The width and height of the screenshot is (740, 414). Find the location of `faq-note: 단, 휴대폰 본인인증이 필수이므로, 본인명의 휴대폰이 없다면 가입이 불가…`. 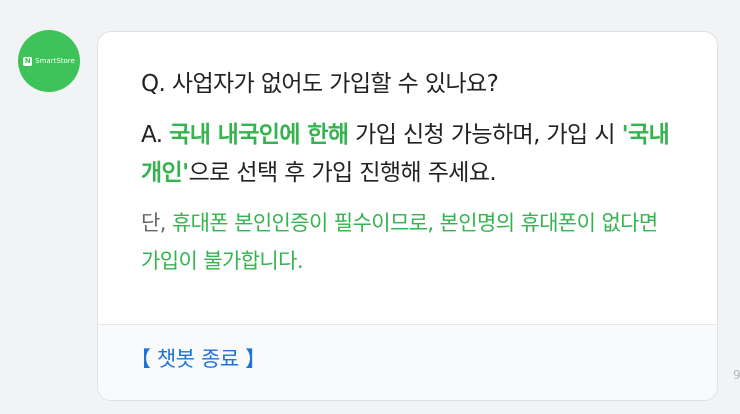

faq-note: 단, 휴대폰 본인인증이 필수이므로, 본인명의 휴대폰이 없다면 가입이 불가… is located at coordinates (411, 242).